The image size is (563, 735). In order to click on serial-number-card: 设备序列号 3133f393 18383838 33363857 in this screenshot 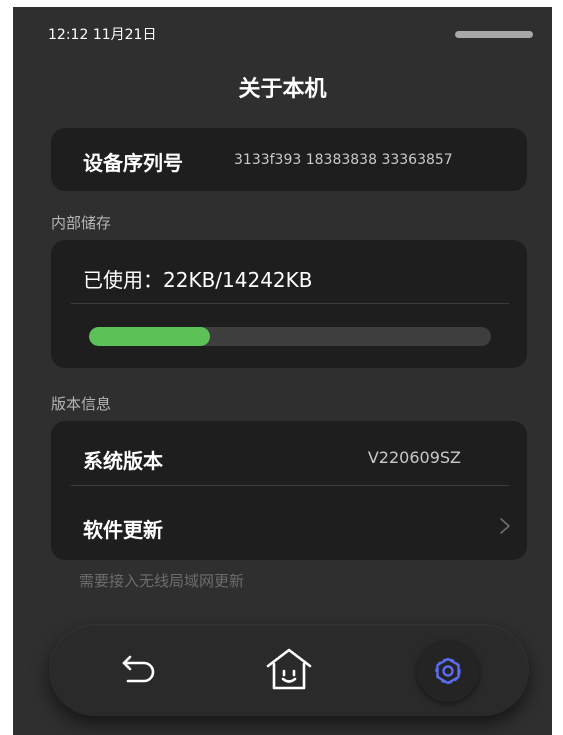, I will do `click(289, 159)`.